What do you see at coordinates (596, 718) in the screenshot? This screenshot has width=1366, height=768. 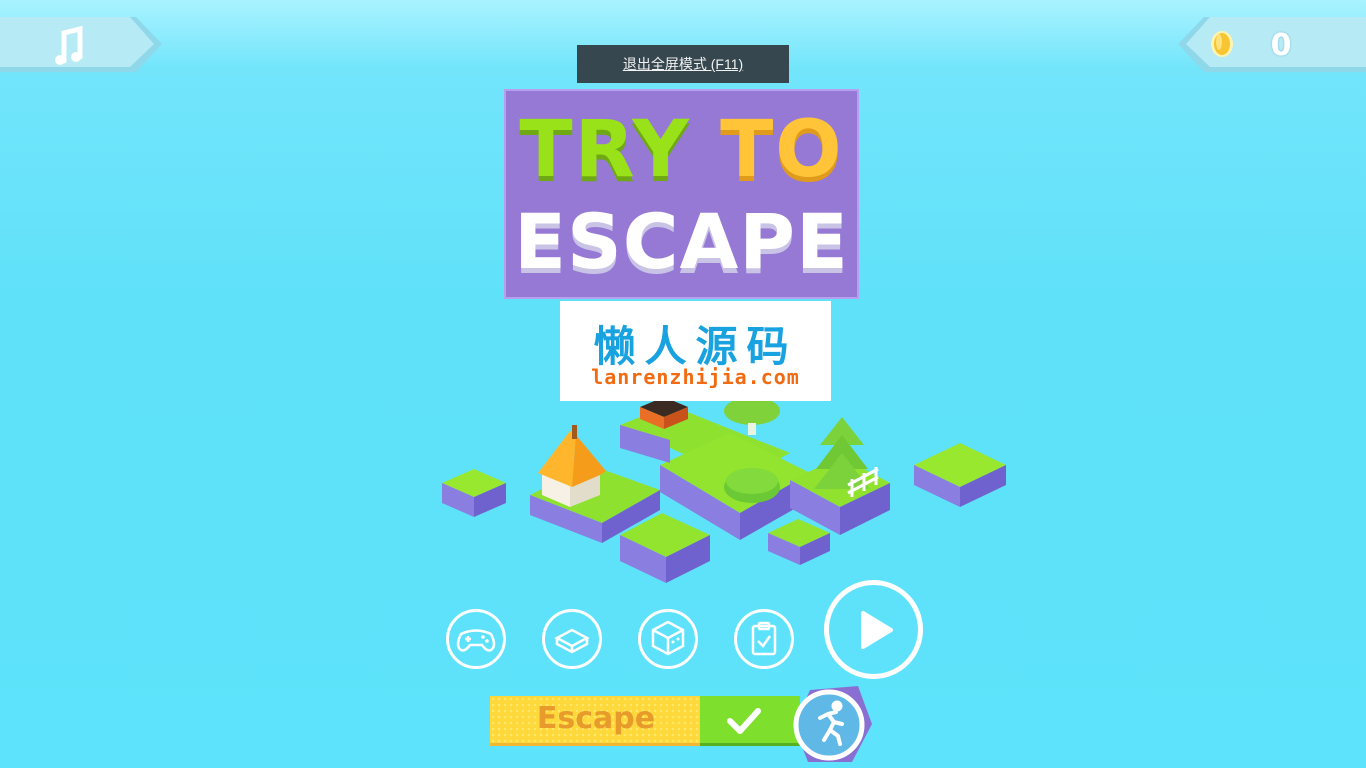 I see `mode-label: Escape` at bounding box center [596, 718].